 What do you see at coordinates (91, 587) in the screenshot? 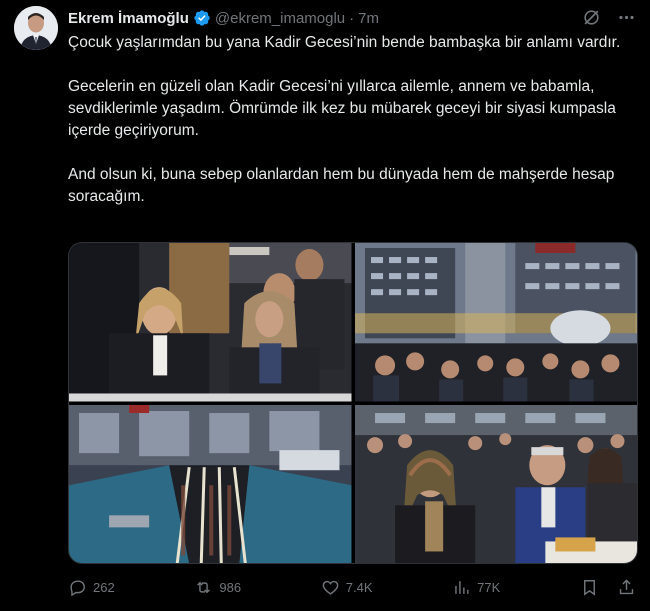
I see `reply-button: 262` at bounding box center [91, 587].